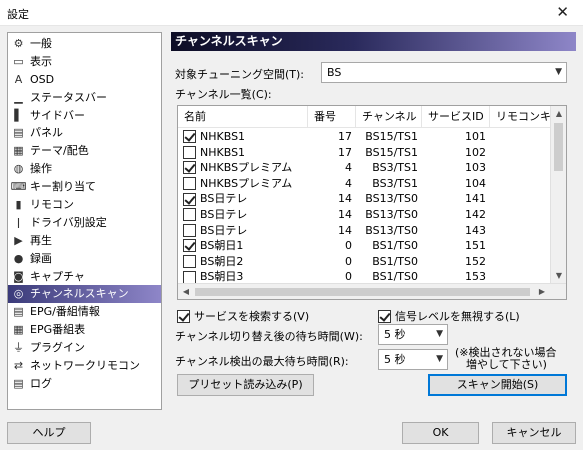 The height and width of the screenshot is (450, 583). What do you see at coordinates (68, 97) in the screenshot?
I see `sidebar-item-label: ステータスバー` at bounding box center [68, 97].